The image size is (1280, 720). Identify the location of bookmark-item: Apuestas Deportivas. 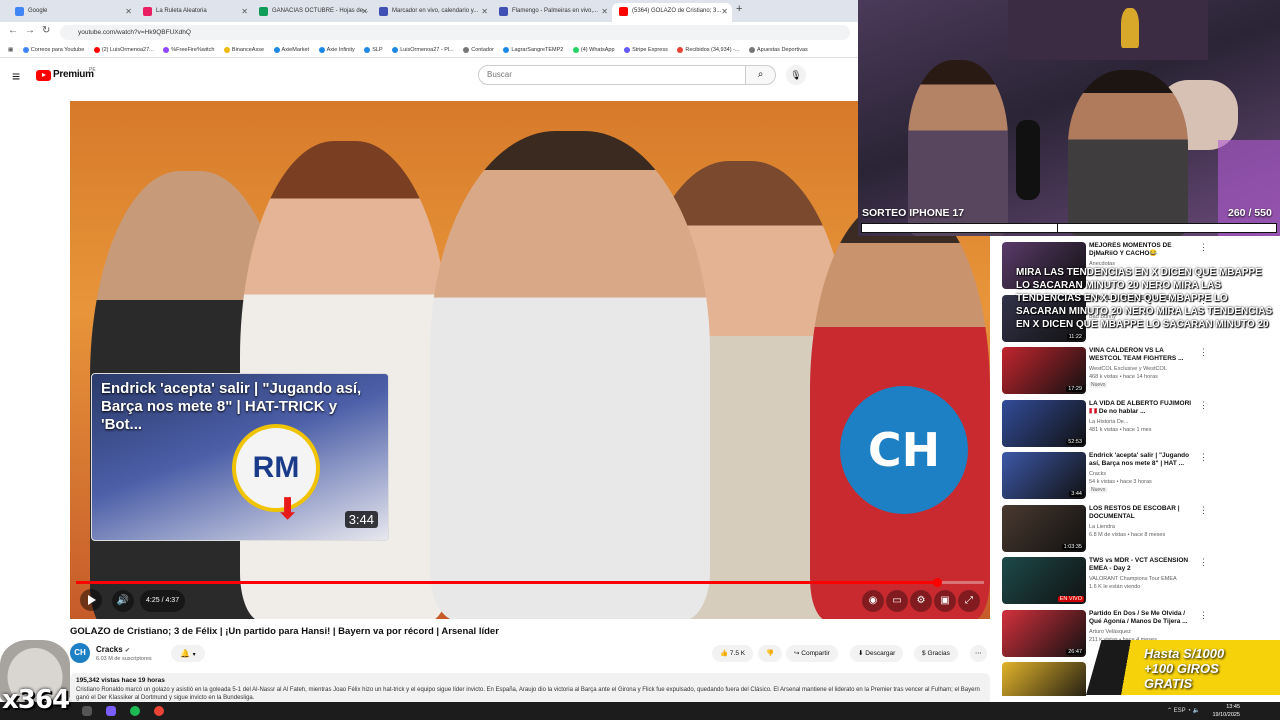
(778, 49).